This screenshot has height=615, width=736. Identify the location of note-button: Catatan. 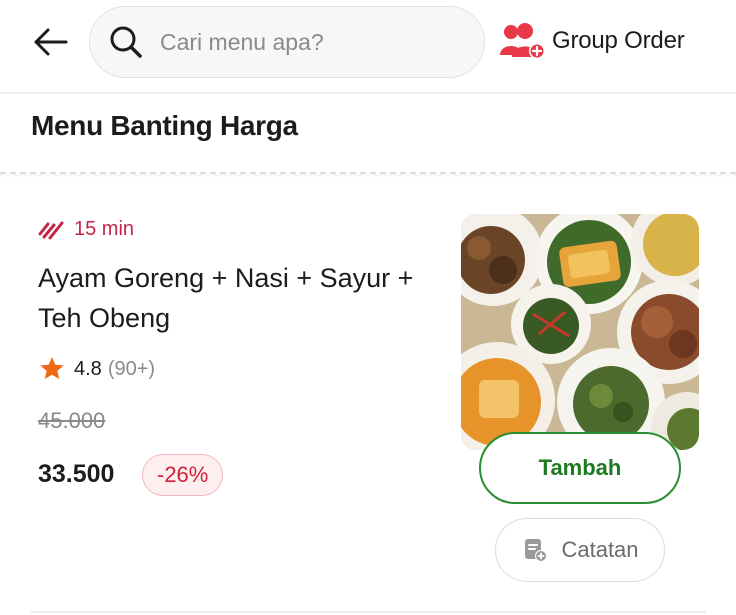
(580, 550).